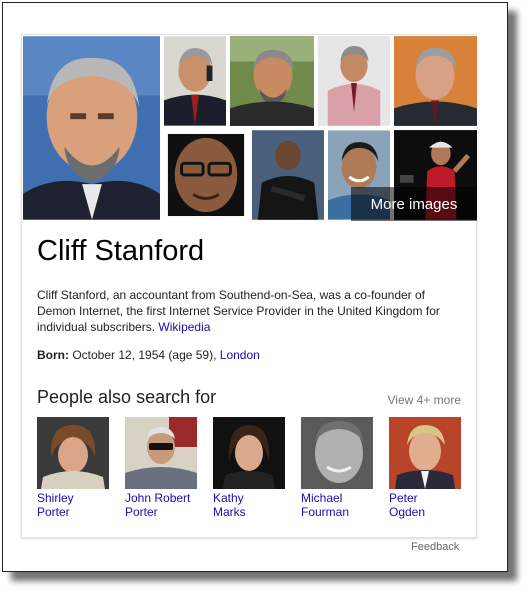 The image size is (530, 599). I want to click on image-thumb-podium, so click(354, 81).